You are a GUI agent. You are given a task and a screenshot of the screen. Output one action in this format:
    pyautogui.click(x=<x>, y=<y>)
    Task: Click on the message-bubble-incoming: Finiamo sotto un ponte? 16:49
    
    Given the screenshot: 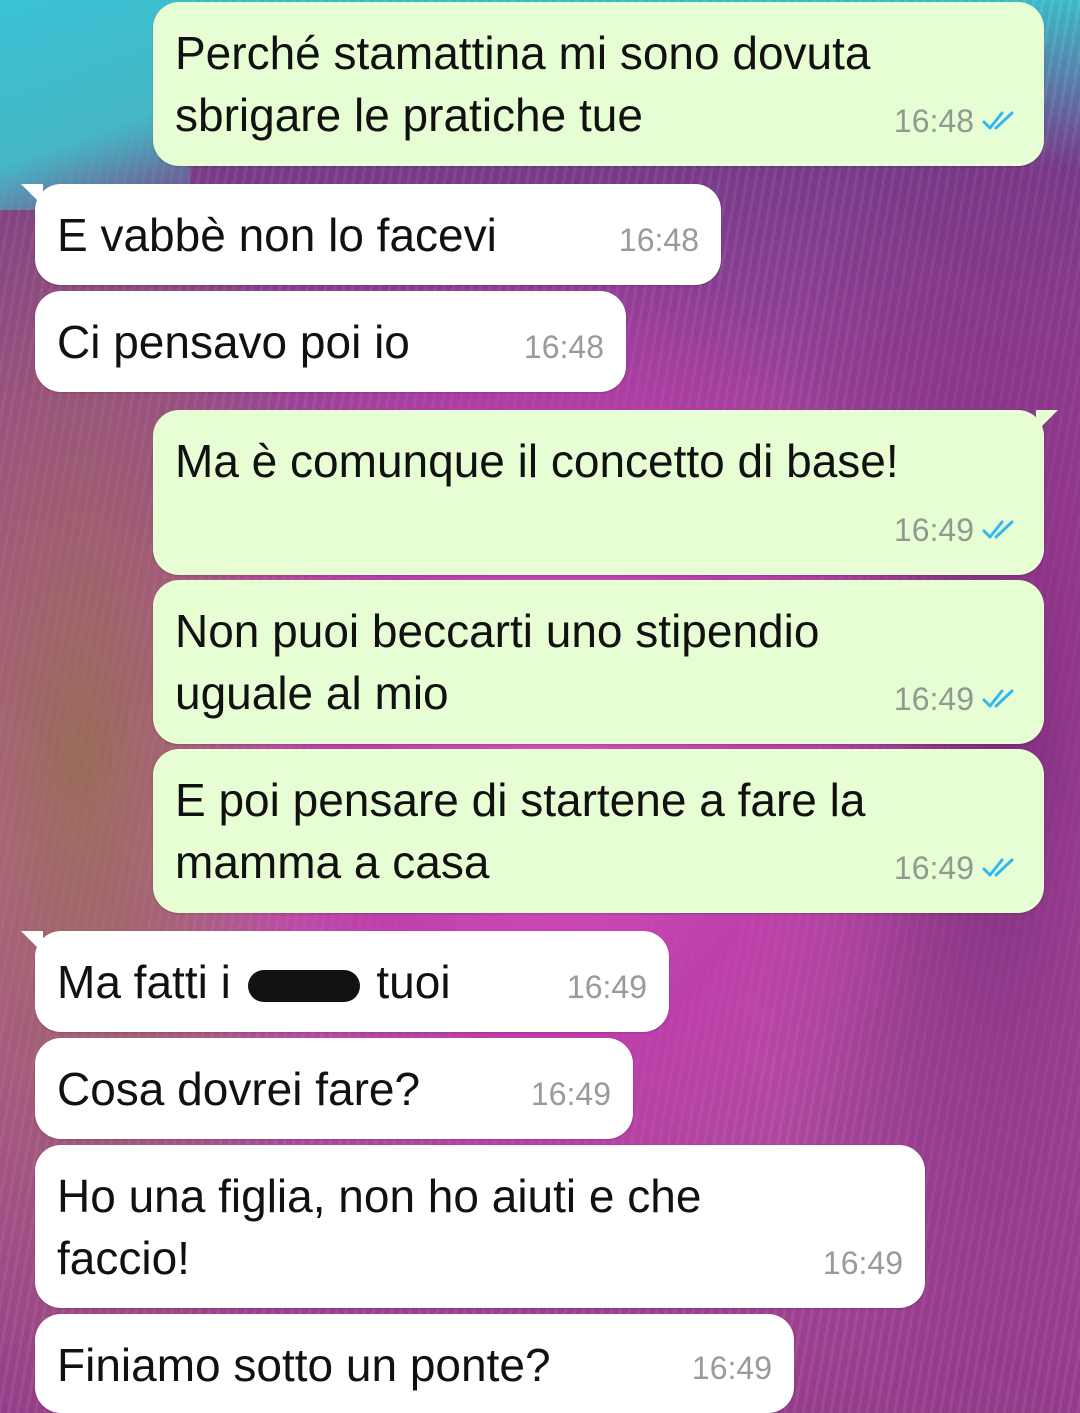 What is the action you would take?
    pyautogui.click(x=414, y=1363)
    